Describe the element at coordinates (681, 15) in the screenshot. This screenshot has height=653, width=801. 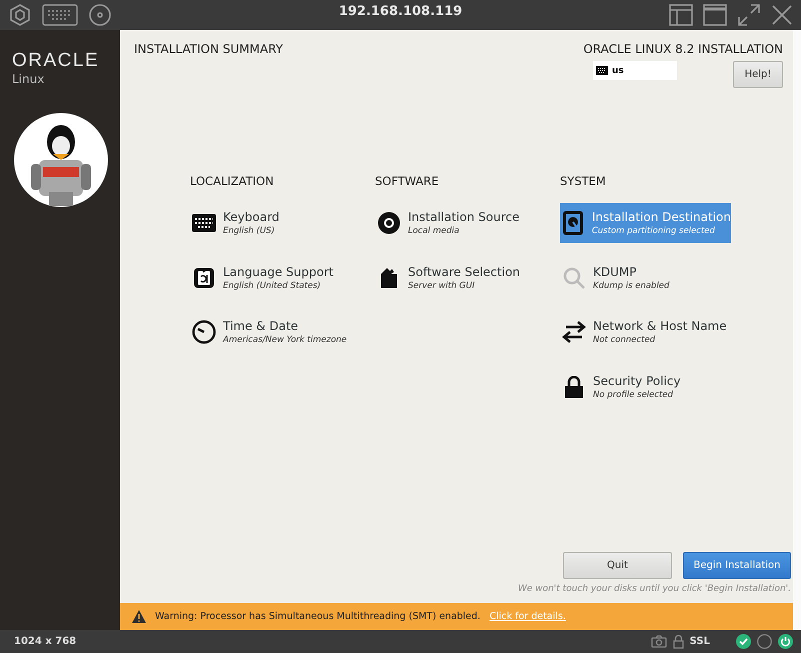
I see `layout-icon` at that location.